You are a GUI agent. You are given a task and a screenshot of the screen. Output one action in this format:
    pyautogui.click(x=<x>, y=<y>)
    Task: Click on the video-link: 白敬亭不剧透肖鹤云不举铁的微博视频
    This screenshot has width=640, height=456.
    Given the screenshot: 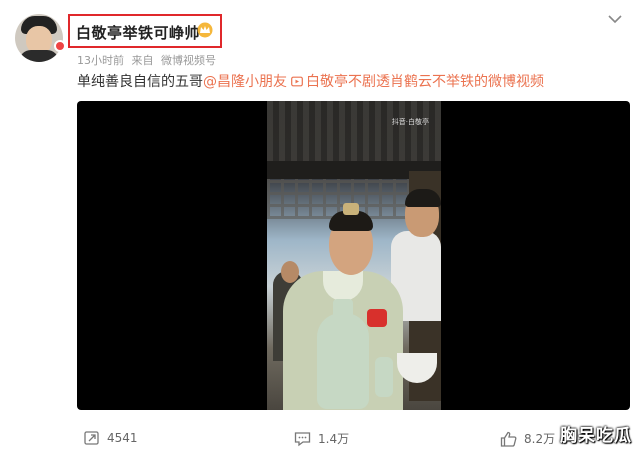 What is the action you would take?
    pyautogui.click(x=425, y=82)
    